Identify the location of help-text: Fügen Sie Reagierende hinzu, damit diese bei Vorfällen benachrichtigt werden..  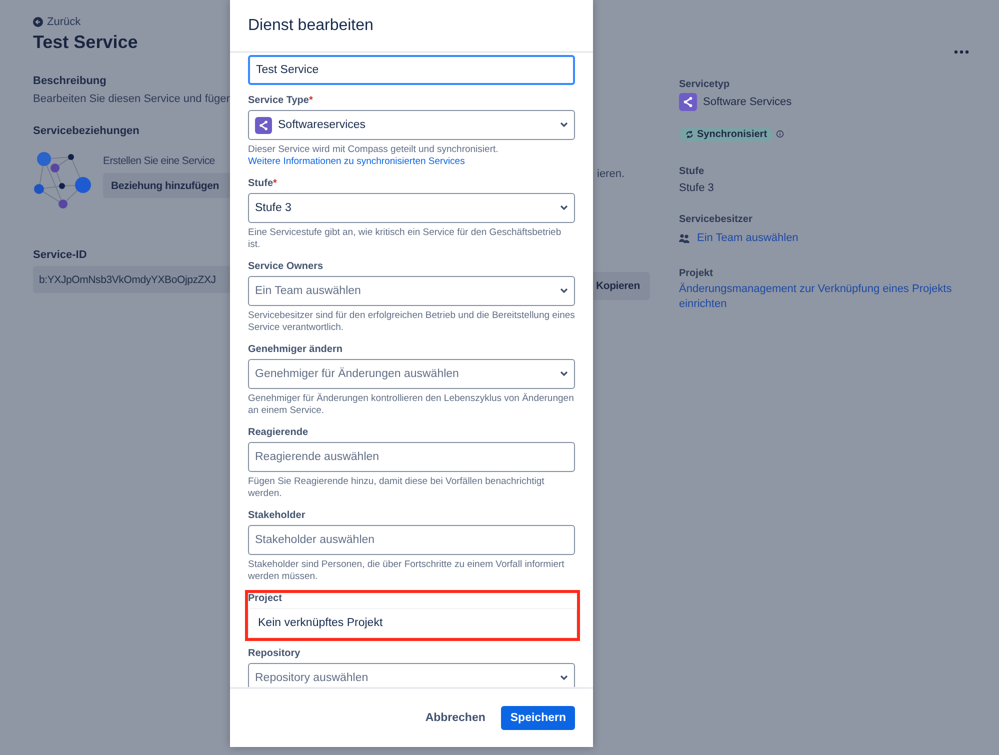
(397, 488).